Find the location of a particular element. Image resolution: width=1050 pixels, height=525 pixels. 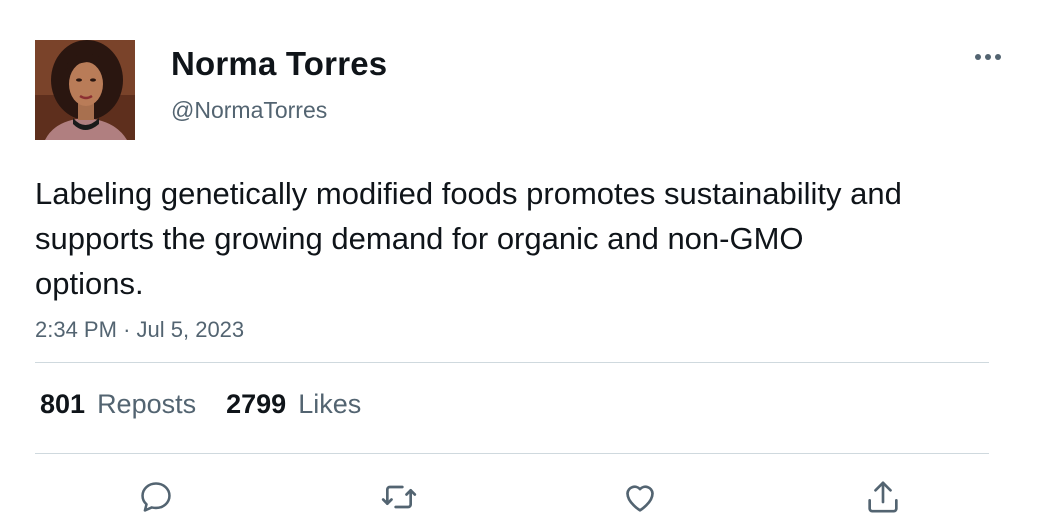

tweet-date: Jul 5, 2023 is located at coordinates (190, 329).